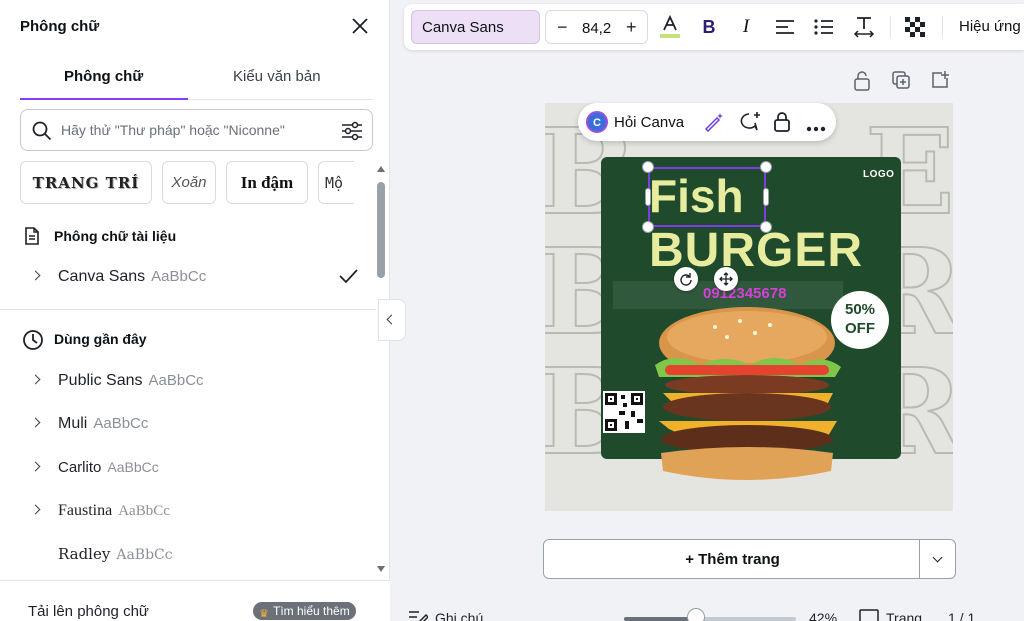 The height and width of the screenshot is (621, 1024). Describe the element at coordinates (696, 614) in the screenshot. I see `zoom-slider-knob` at that location.